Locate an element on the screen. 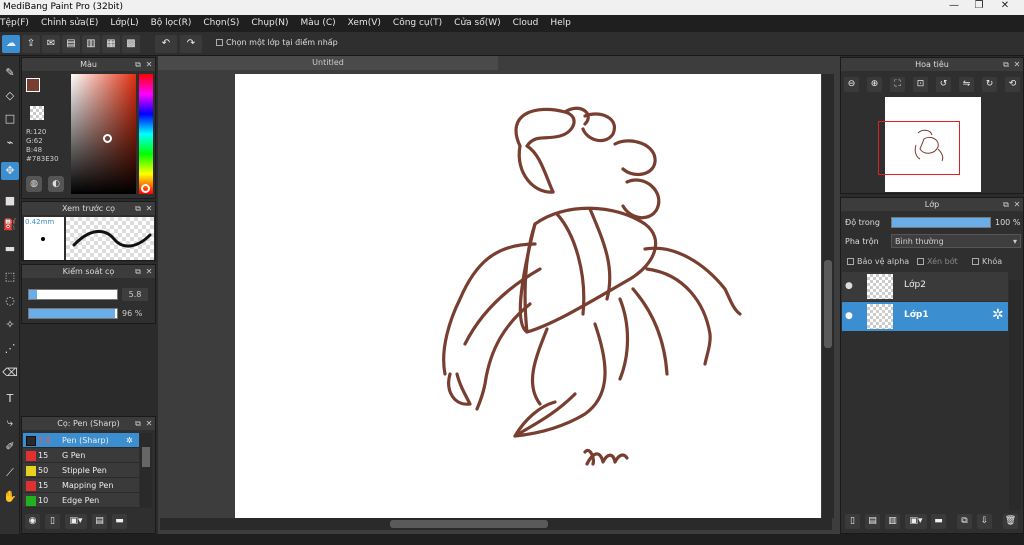  layer-row: ● Lớp2 is located at coordinates (925, 286).